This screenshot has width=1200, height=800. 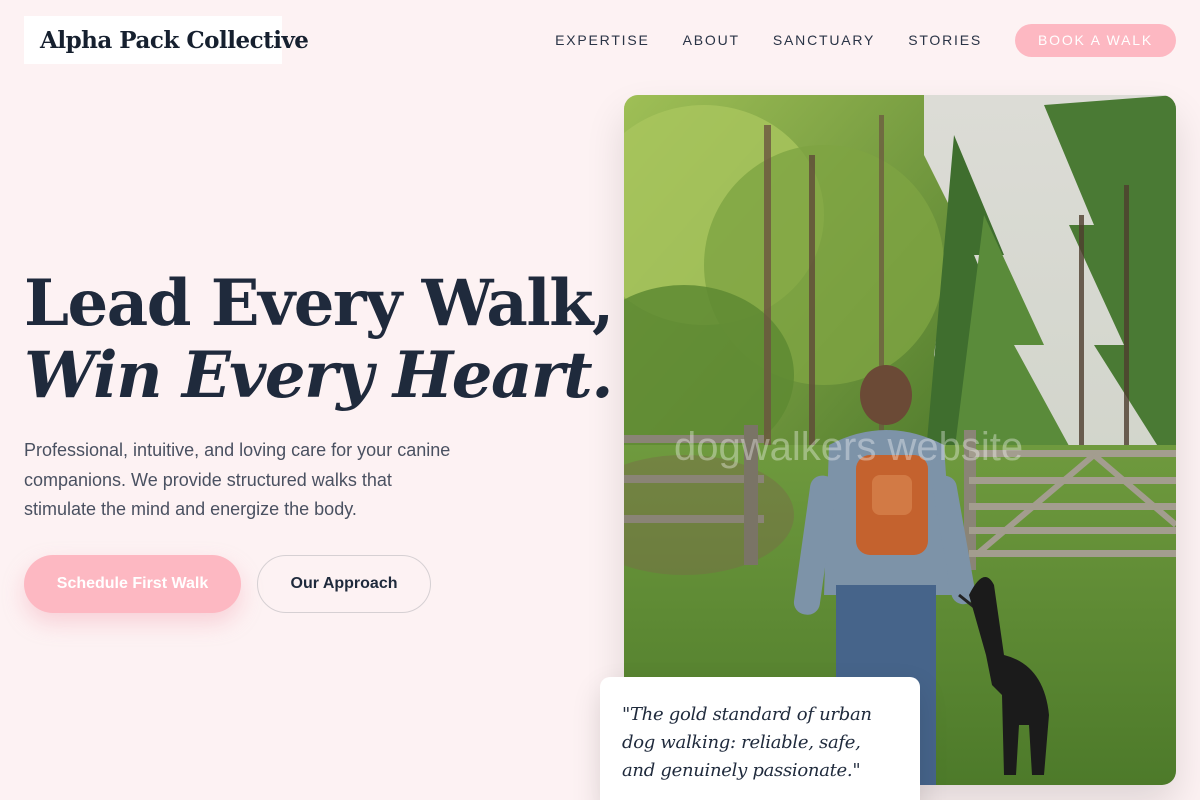 I want to click on schedule-first-walk-button: Schedule First Walk, so click(x=132, y=584).